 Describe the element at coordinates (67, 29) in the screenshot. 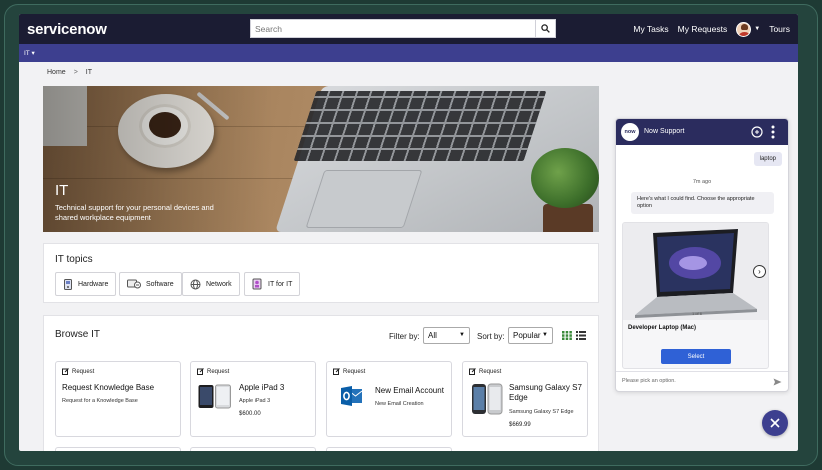

I see `servicenow-logo: servicenow` at that location.